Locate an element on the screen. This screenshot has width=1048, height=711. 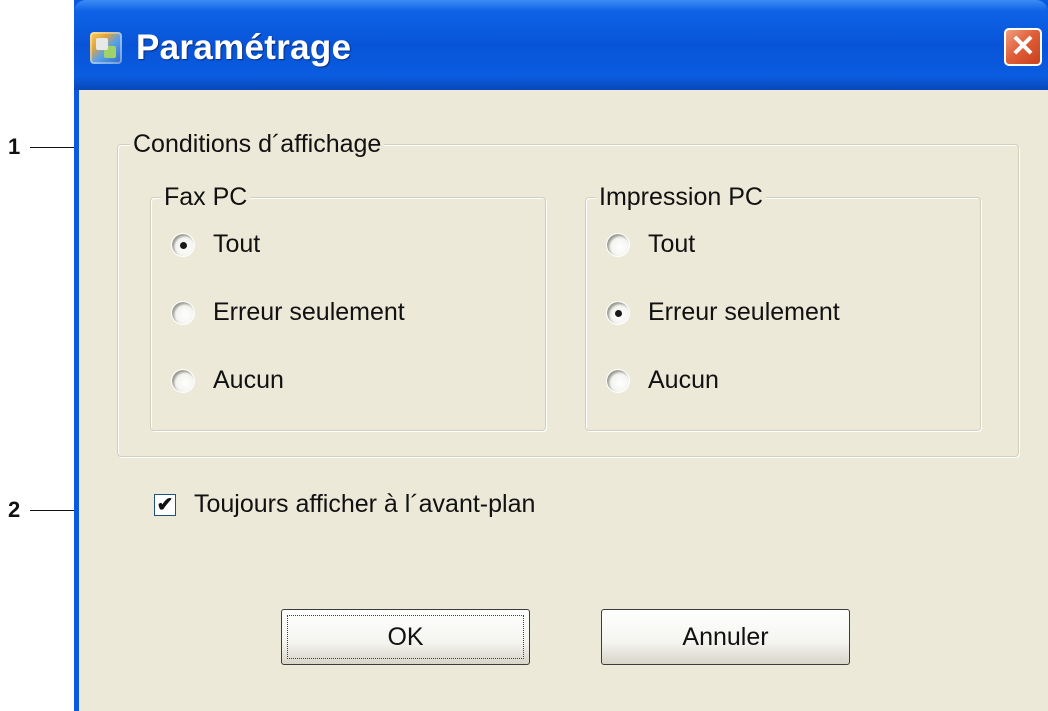
impression-pc-option-tout: Tout is located at coordinates (650, 244).